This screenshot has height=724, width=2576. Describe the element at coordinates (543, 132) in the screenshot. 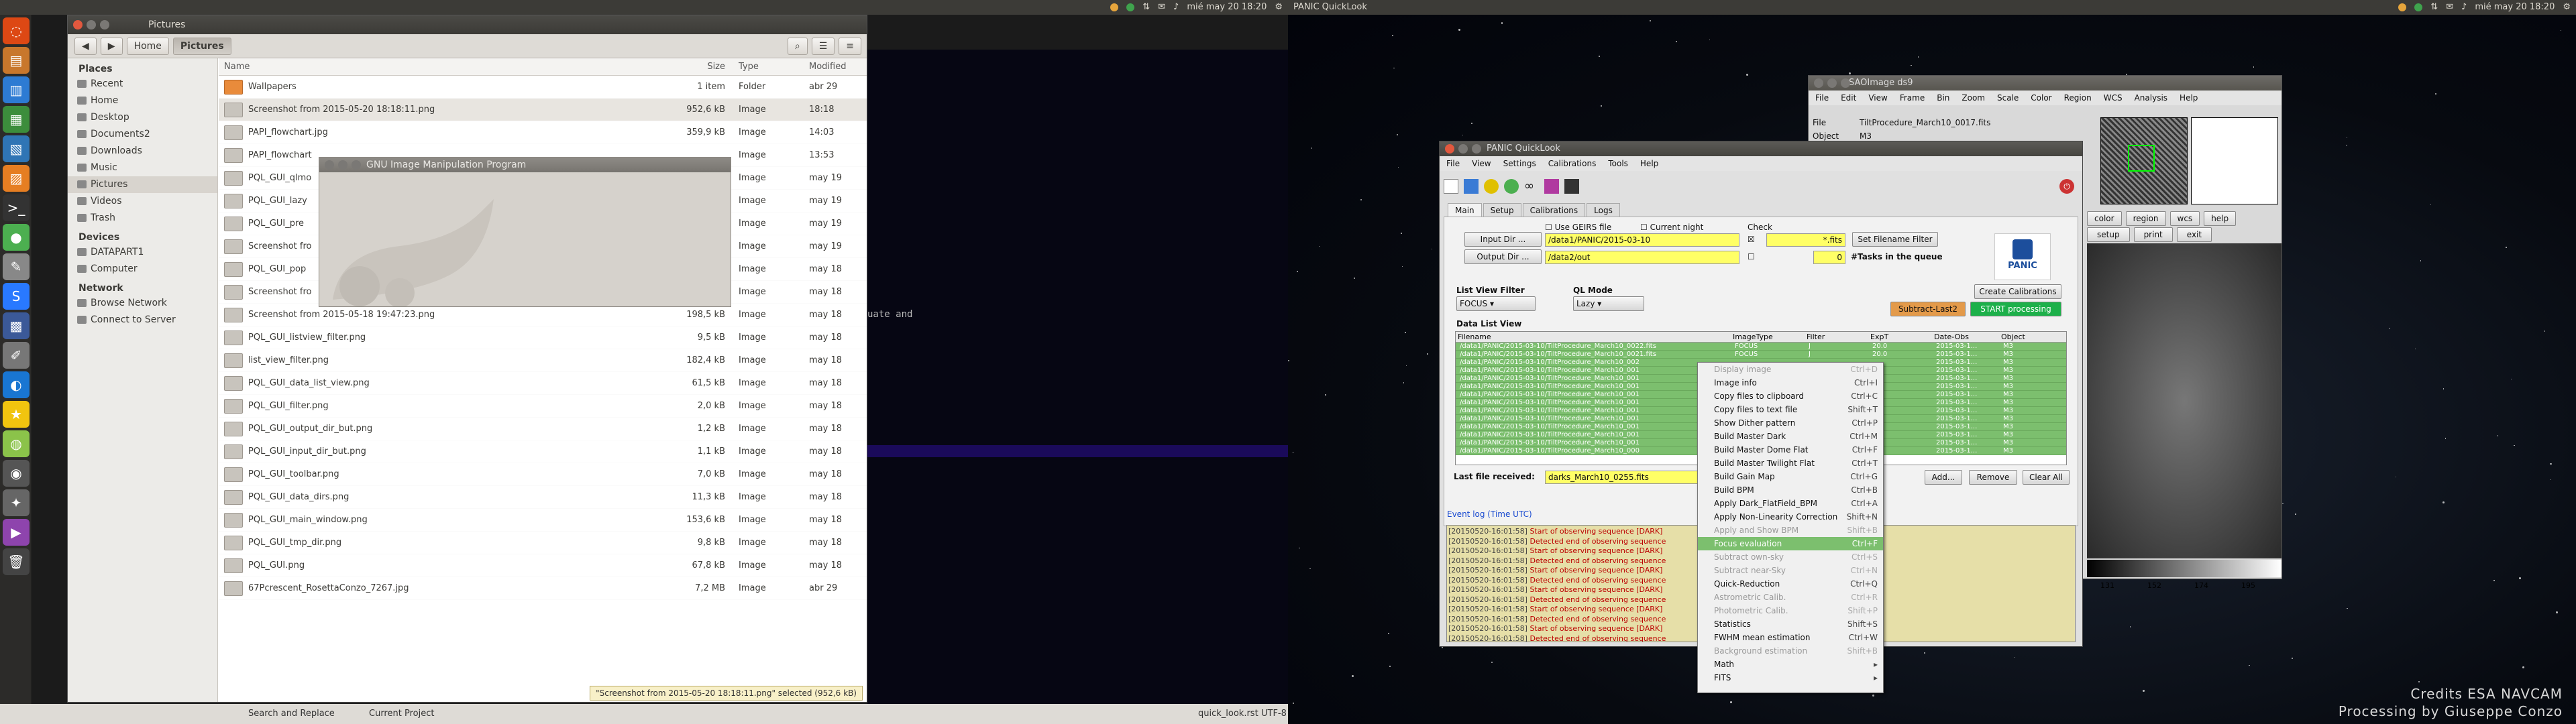

I see `file-row: PAPI_flowchart.jpg 359,9 kB Image 14:03` at that location.